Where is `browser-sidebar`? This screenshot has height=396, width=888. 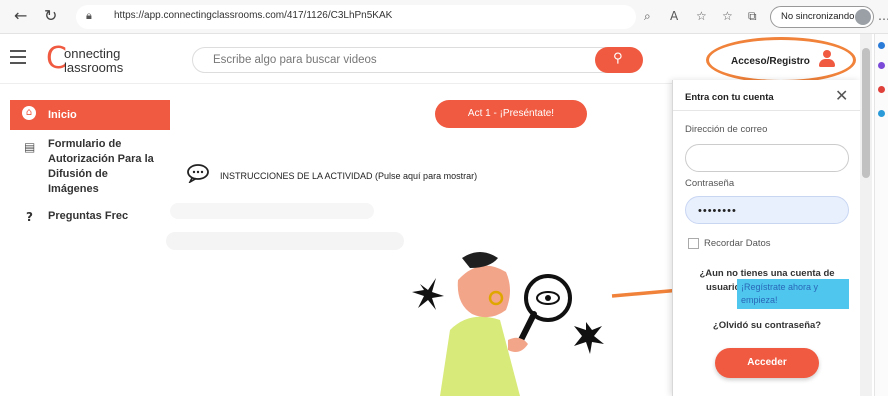 browser-sidebar is located at coordinates (881, 215).